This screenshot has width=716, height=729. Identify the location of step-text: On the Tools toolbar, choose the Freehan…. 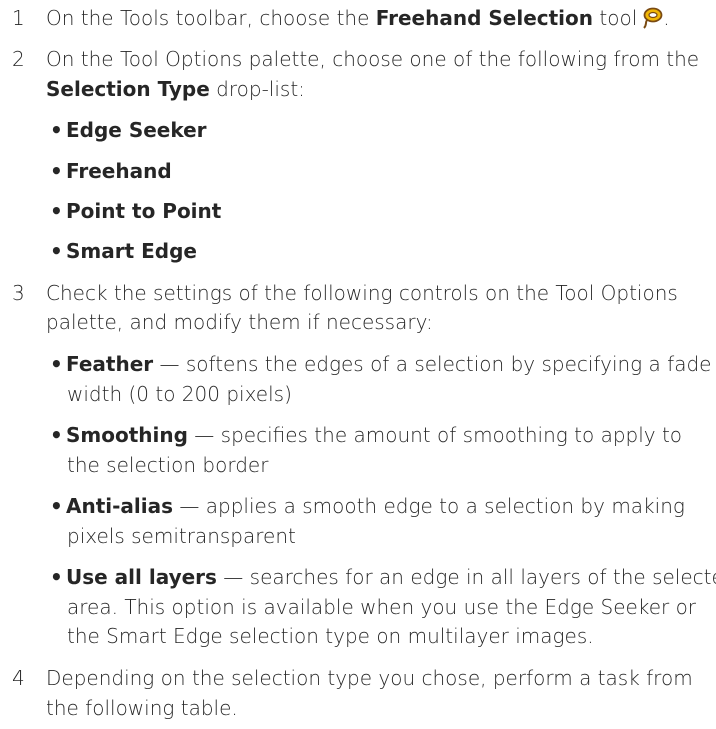
(381, 18).